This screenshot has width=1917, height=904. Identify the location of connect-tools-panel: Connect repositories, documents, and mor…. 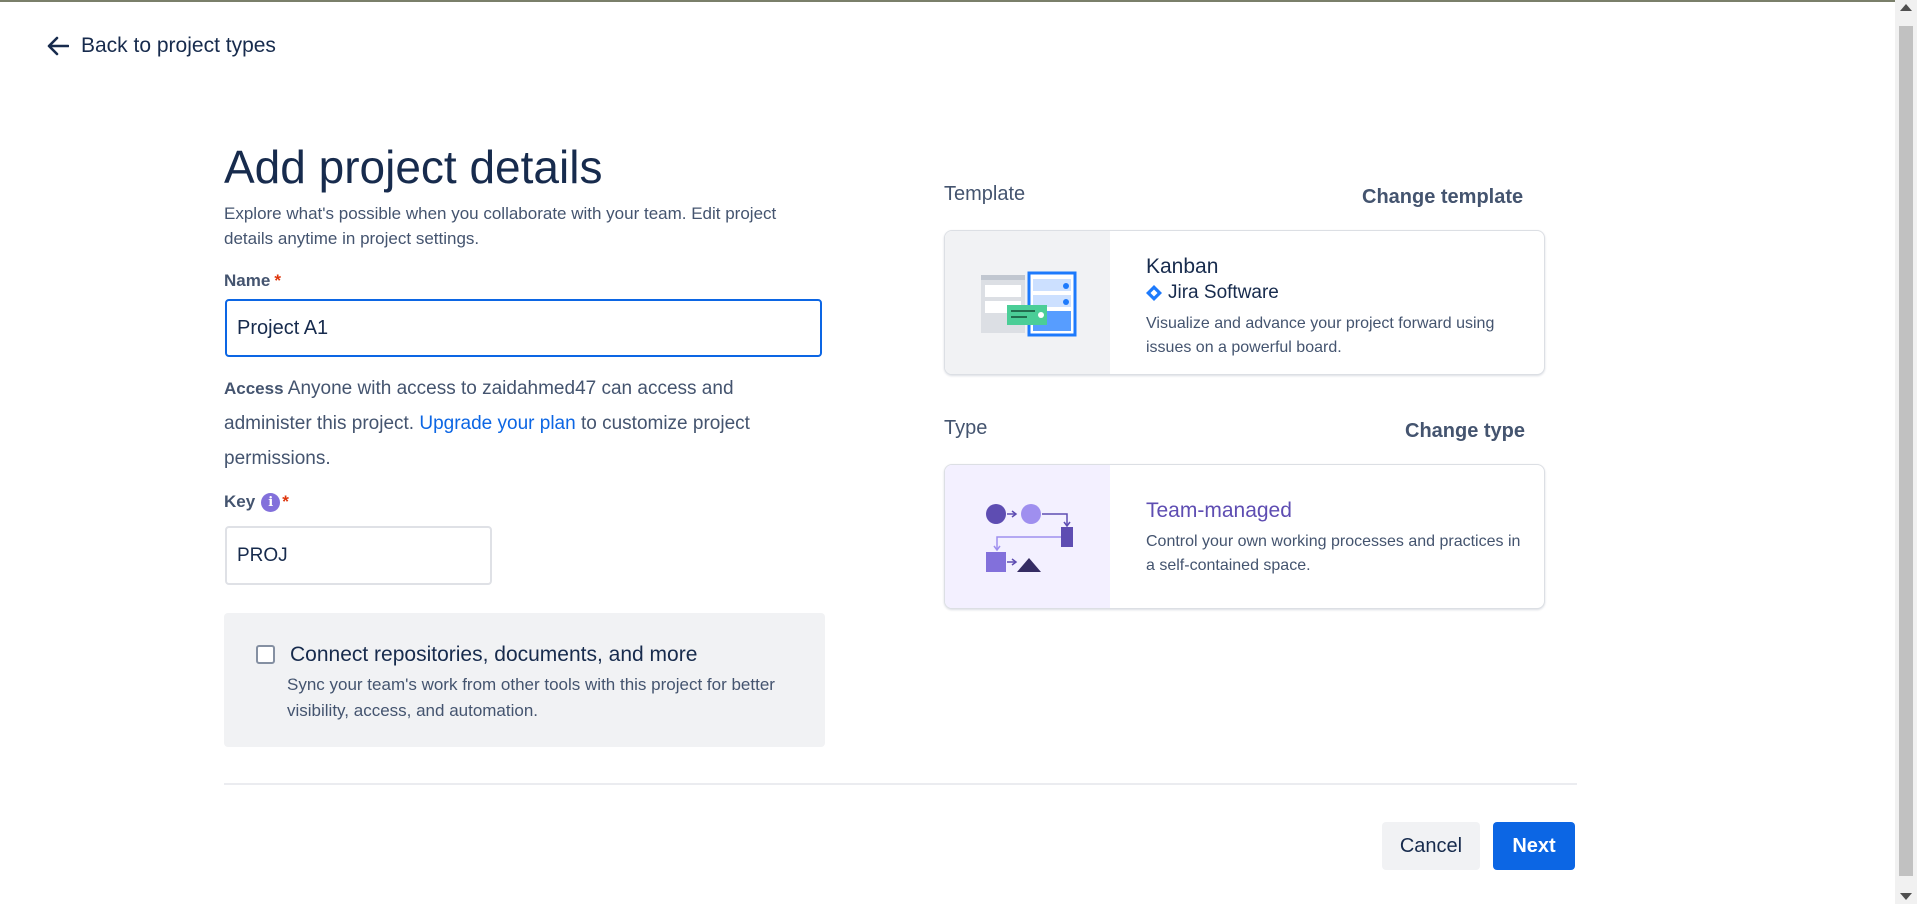
(524, 680).